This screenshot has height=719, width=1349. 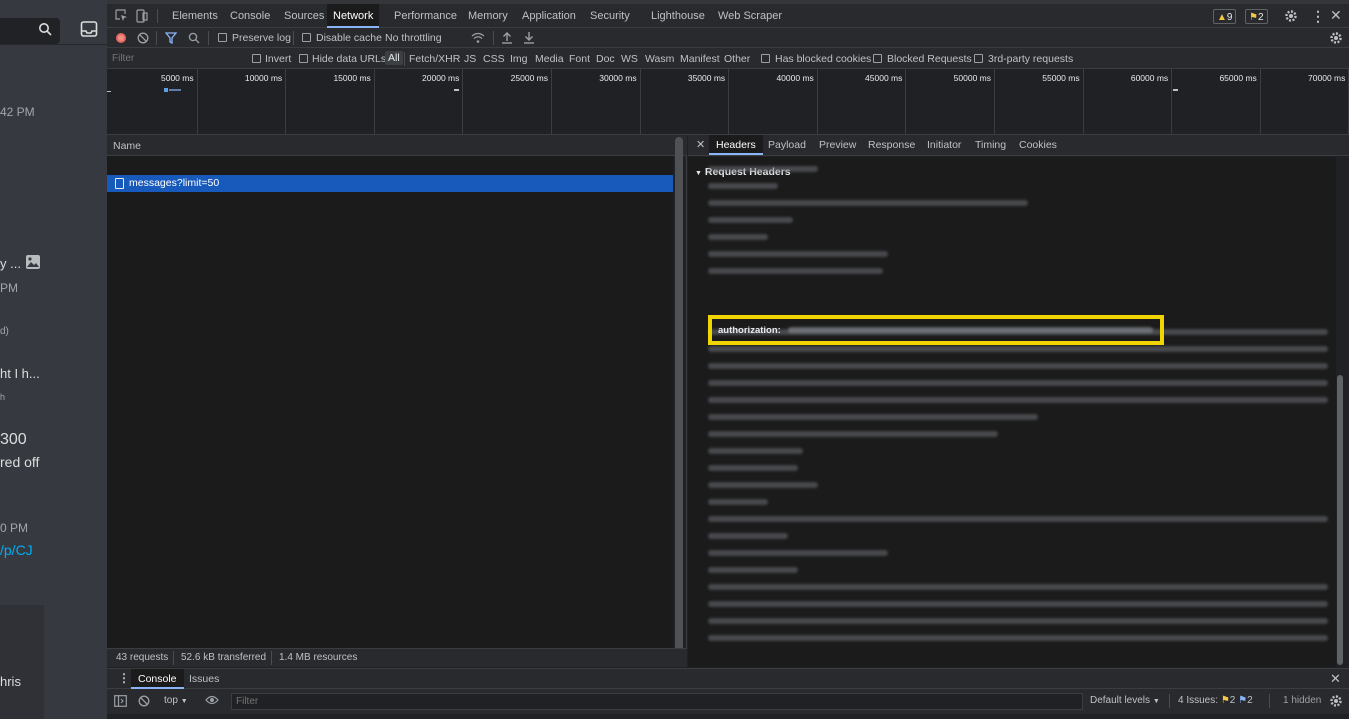 I want to click on console-sidebar-icon, so click(x=120, y=701).